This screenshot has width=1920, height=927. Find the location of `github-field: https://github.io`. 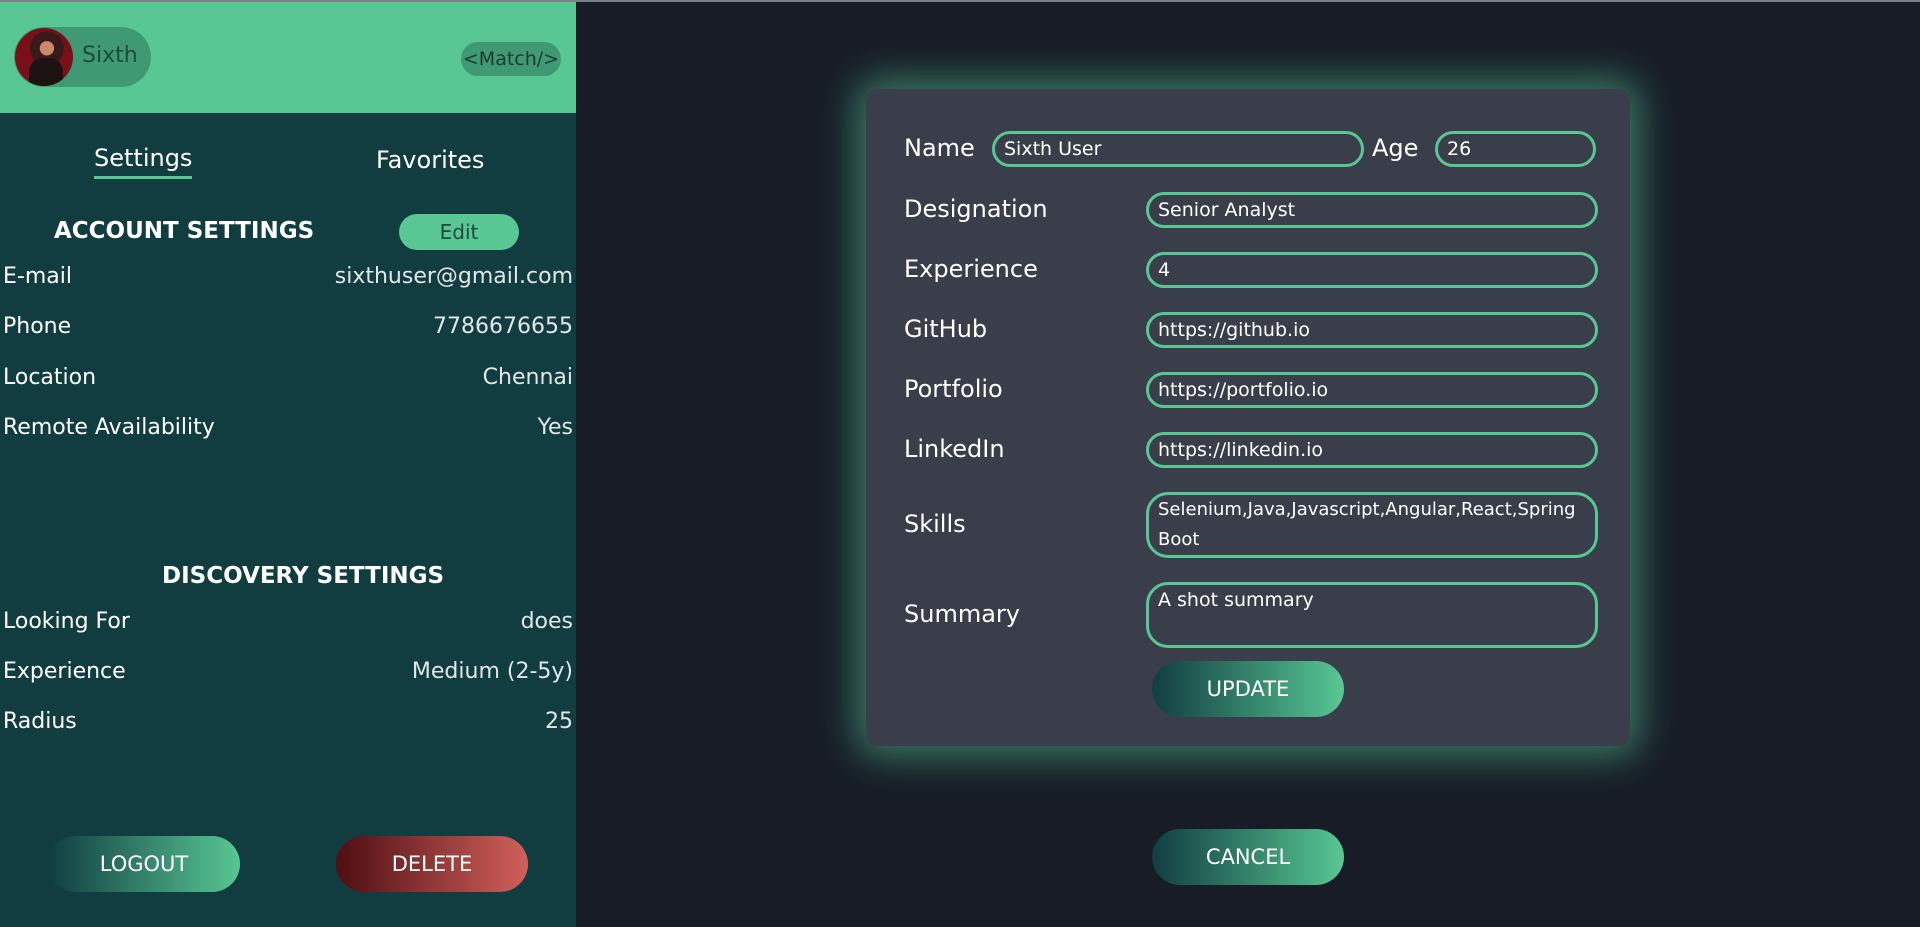

github-field: https://github.io is located at coordinates (1372, 330).